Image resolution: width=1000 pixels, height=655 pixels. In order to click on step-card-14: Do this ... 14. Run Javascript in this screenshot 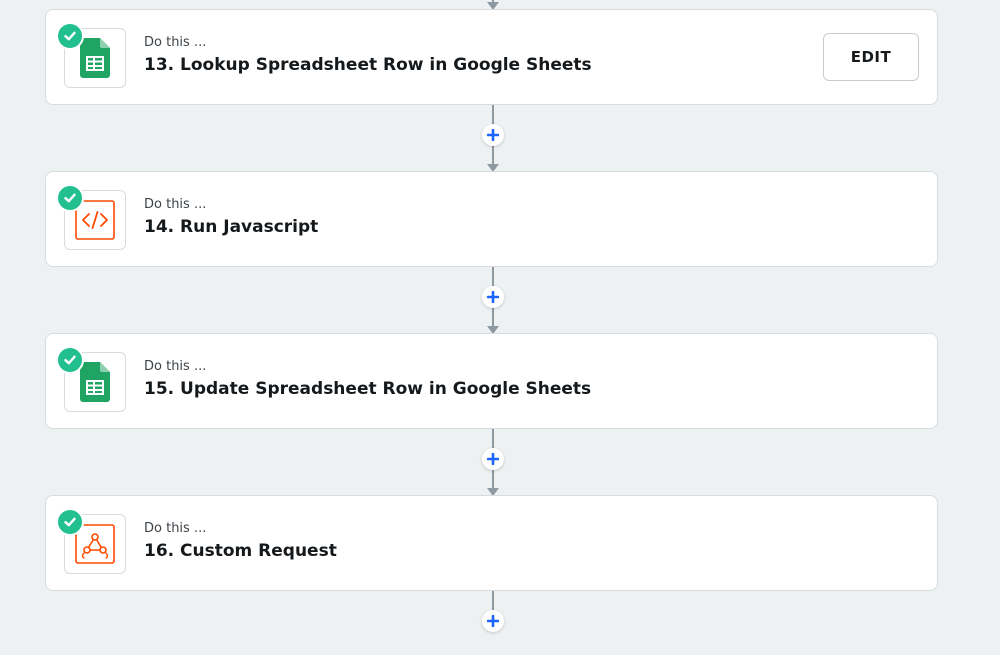, I will do `click(491, 219)`.